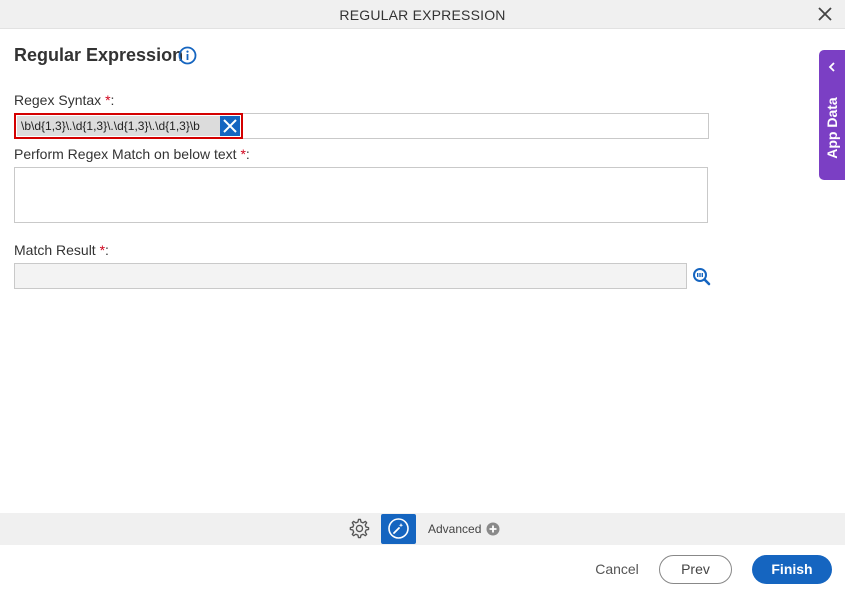 The height and width of the screenshot is (594, 845). I want to click on regex-token: \b\d{1,3}\.\d{1,3}\.\d{1,3}\.\d{1,3}\b, so click(128, 126).